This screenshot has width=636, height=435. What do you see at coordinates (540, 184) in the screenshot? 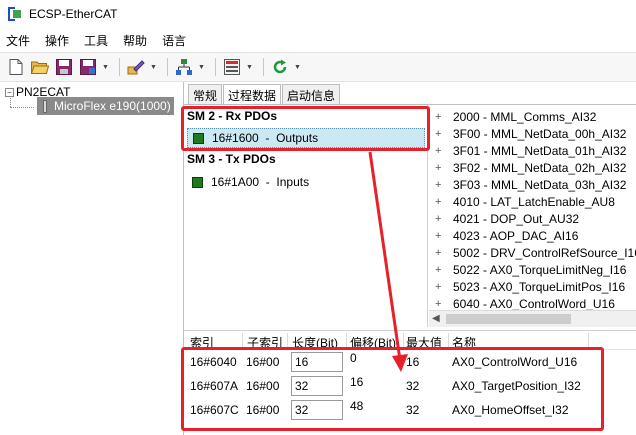
I see `entry-label: 3F03 - MML_NetData_03h_AI32` at bounding box center [540, 184].